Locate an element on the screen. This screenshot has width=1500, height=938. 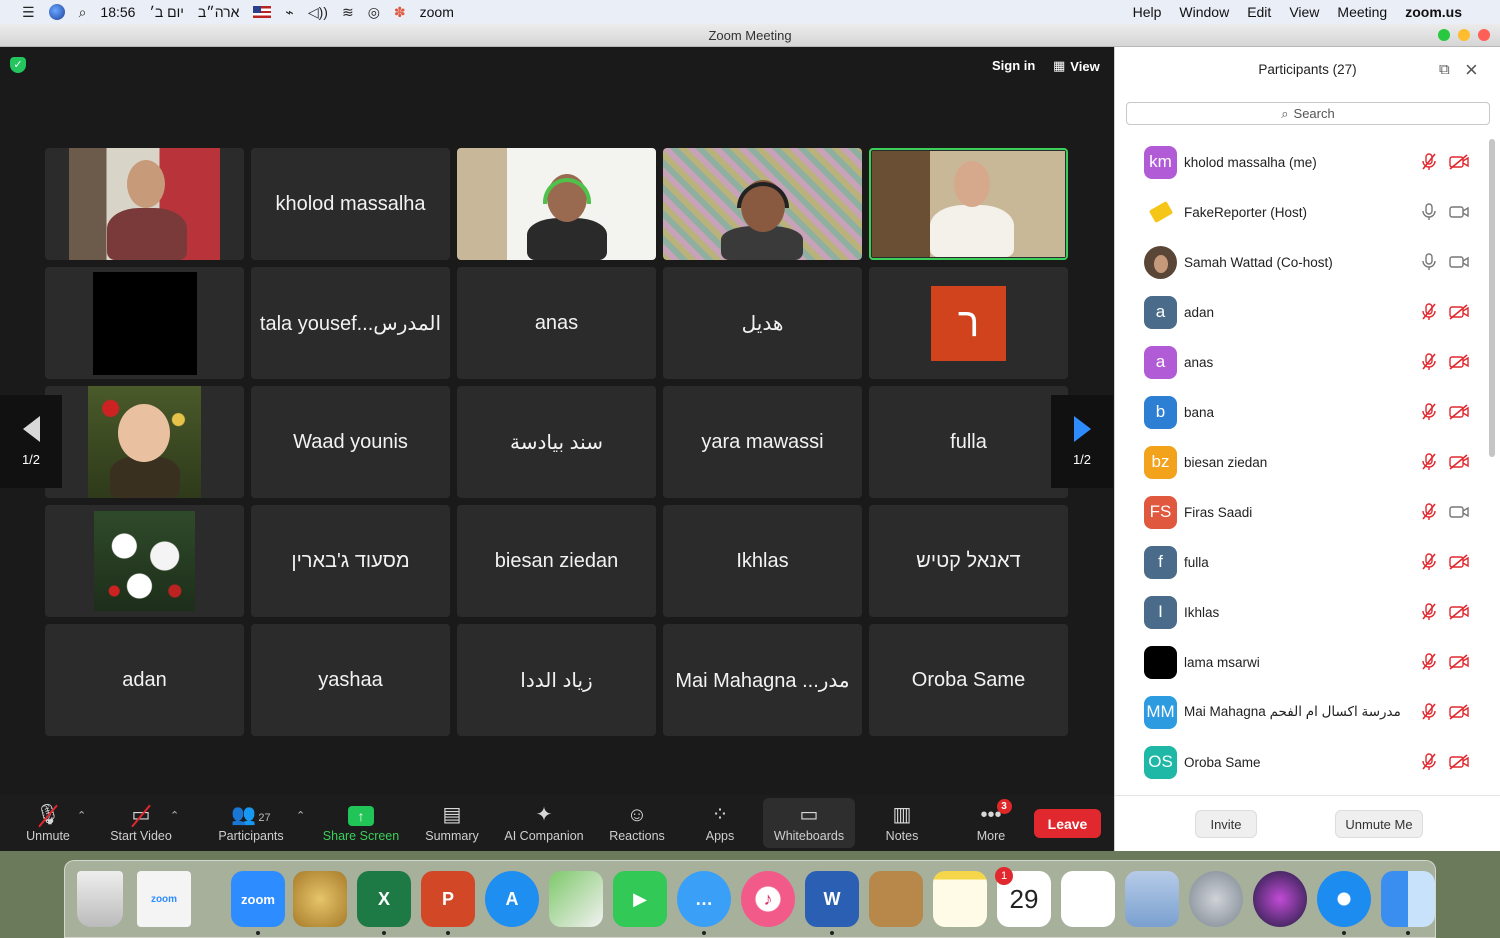
accessibility-icon: ◎ is located at coordinates (374, 12).